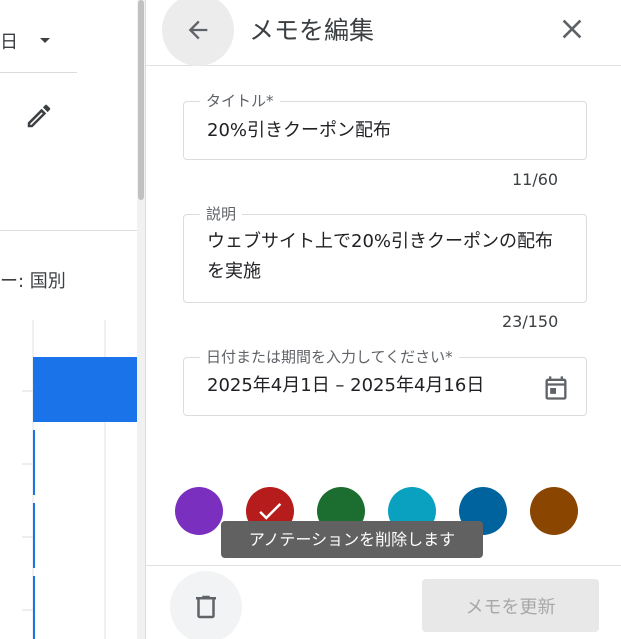 The width and height of the screenshot is (621, 639). I want to click on scrollbar, so click(141, 319).